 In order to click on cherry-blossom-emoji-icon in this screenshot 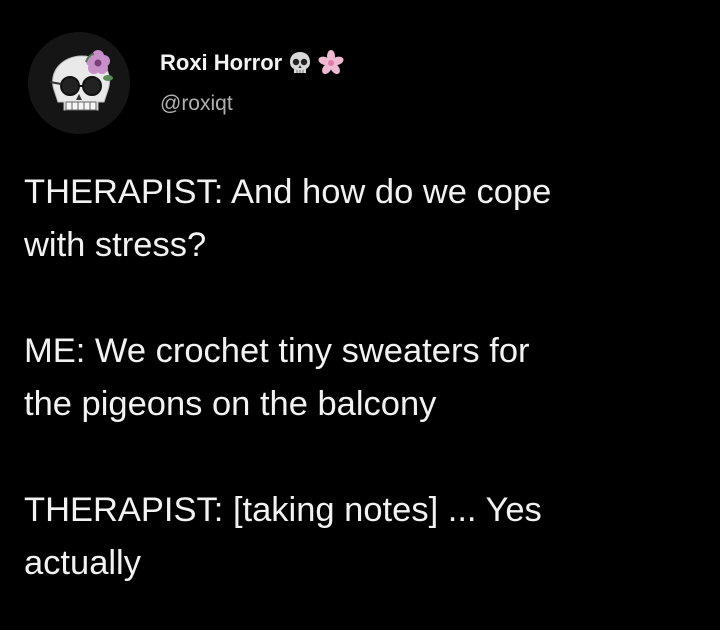, I will do `click(331, 63)`.